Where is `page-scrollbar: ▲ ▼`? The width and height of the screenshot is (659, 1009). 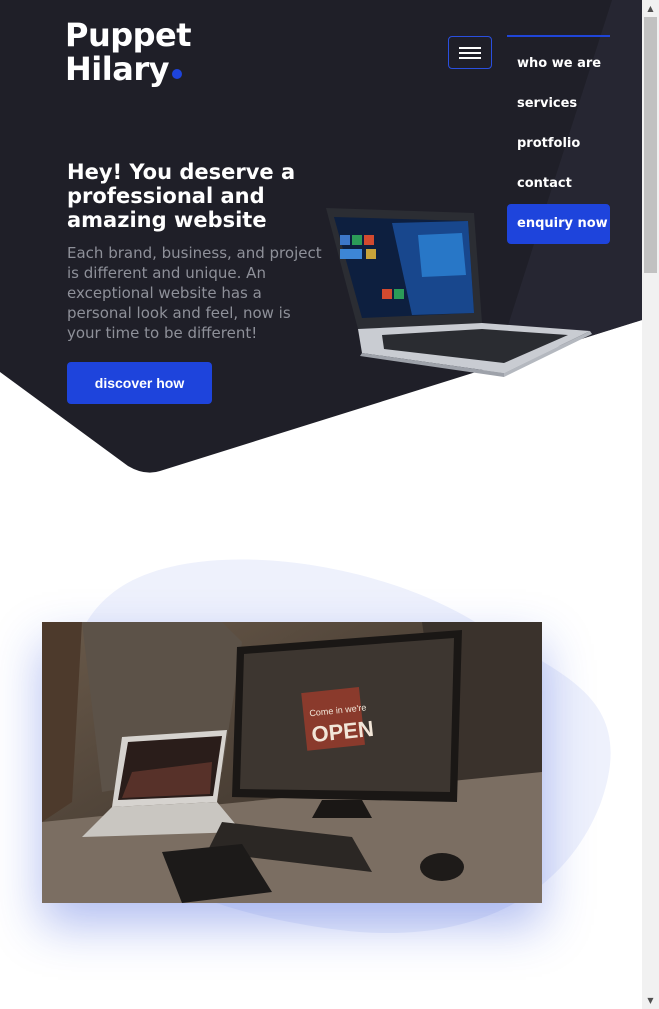
page-scrollbar: ▲ ▼ is located at coordinates (650, 504).